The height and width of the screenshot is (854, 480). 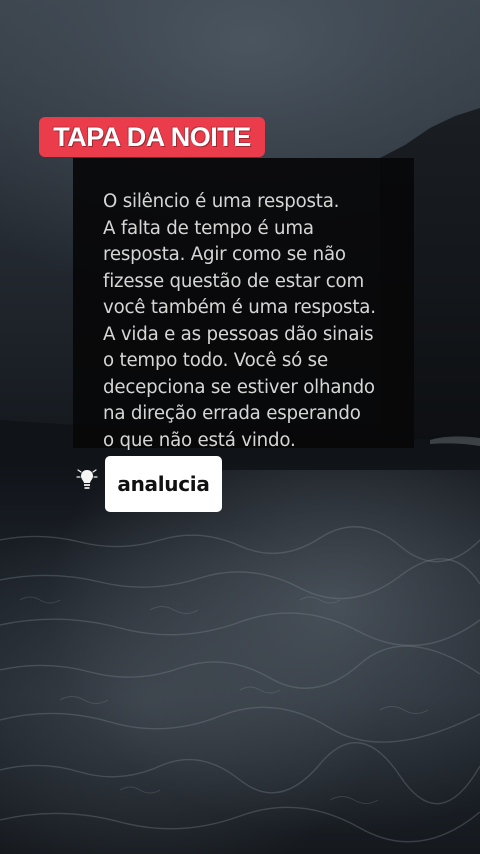 I want to click on quote-line: A falta de tempo é uma, so click(x=208, y=228).